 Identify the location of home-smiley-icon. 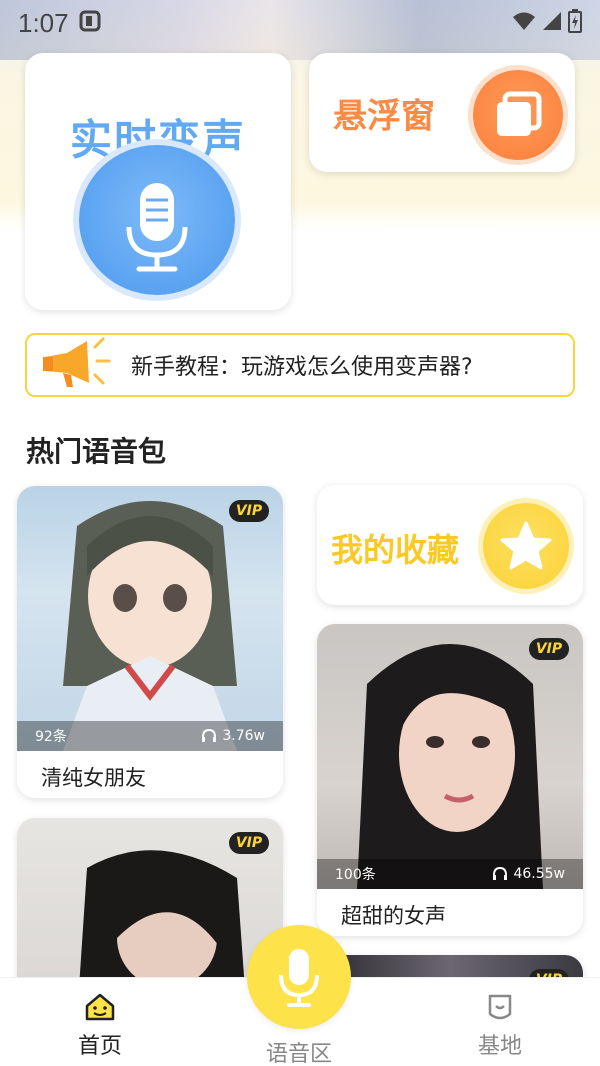
(100, 1007).